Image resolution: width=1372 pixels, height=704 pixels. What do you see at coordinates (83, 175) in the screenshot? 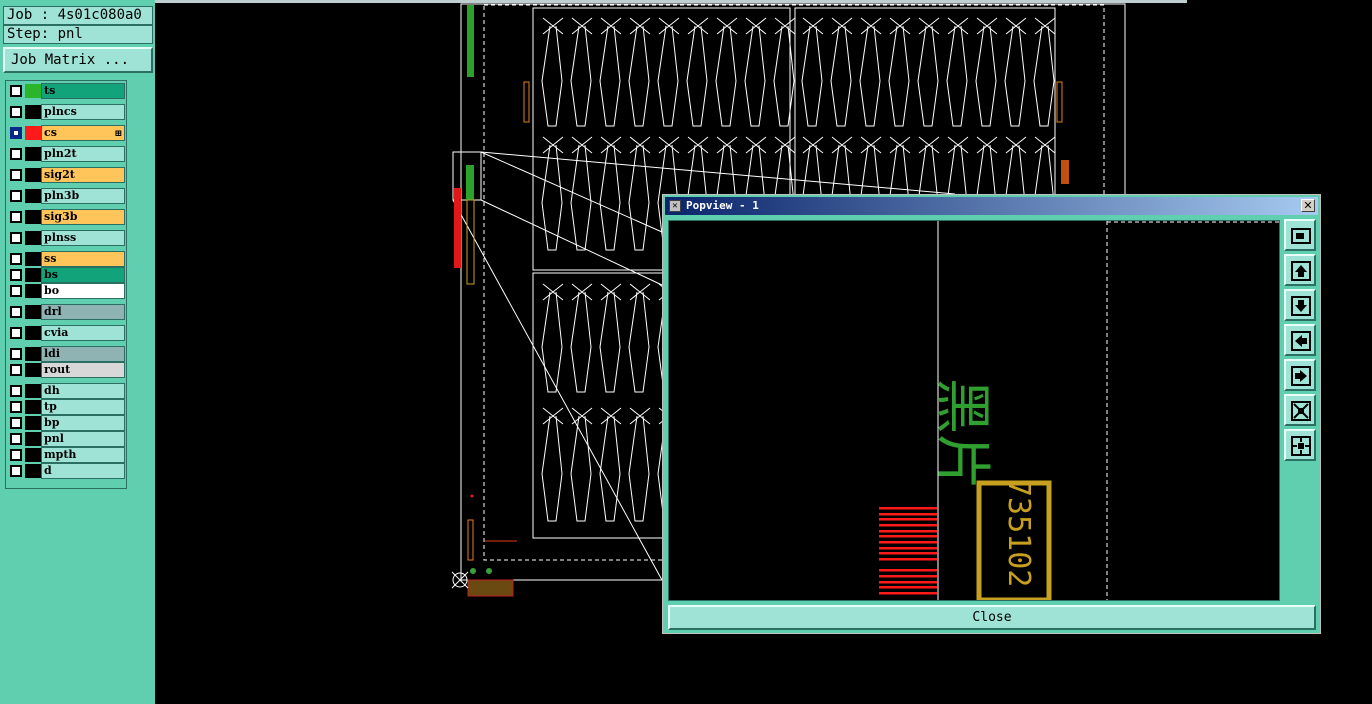
I see `layer-name: sig2t` at bounding box center [83, 175].